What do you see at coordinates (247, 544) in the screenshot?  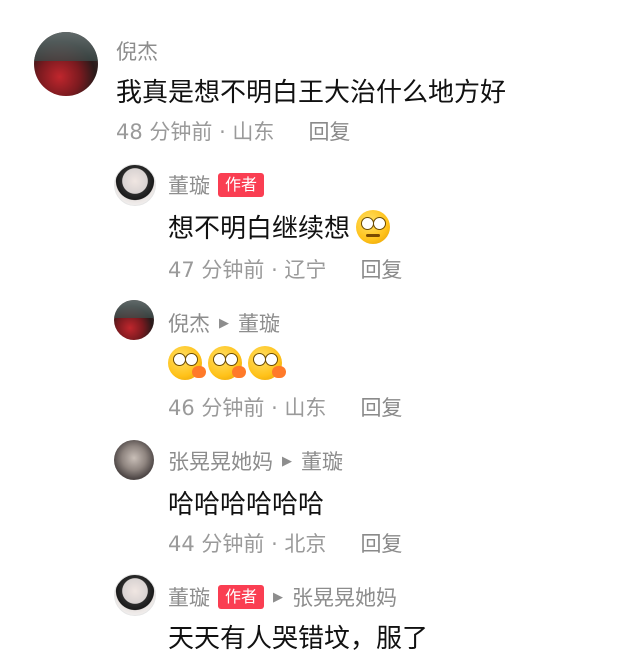 I see `timestamp-location: 44 分钟前 · 北京` at bounding box center [247, 544].